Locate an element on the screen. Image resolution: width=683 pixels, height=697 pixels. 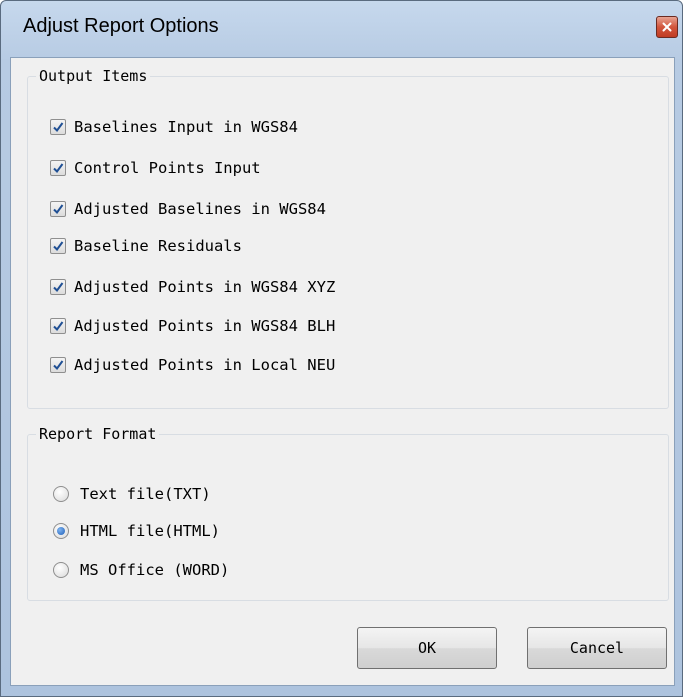
checkbox-adjusted-baselines: Adjusted Baselines in WGS84 is located at coordinates (188, 209).